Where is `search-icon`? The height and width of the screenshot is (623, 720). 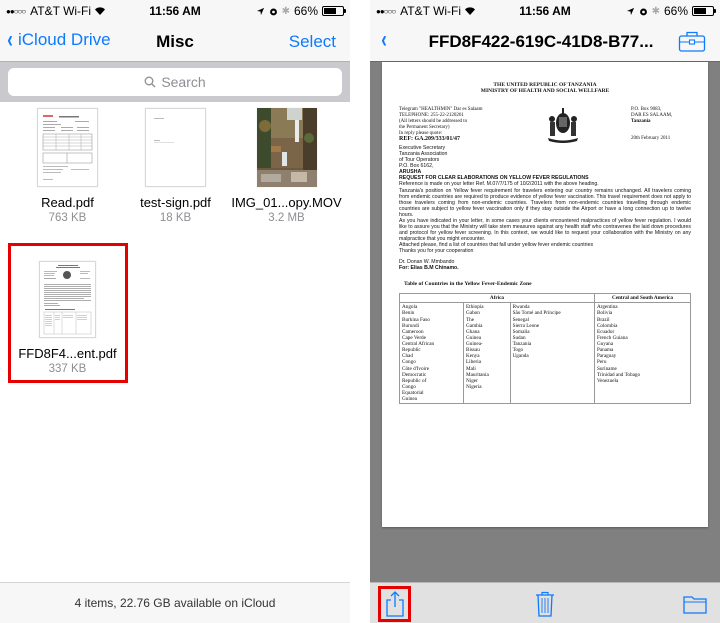 search-icon is located at coordinates (150, 82).